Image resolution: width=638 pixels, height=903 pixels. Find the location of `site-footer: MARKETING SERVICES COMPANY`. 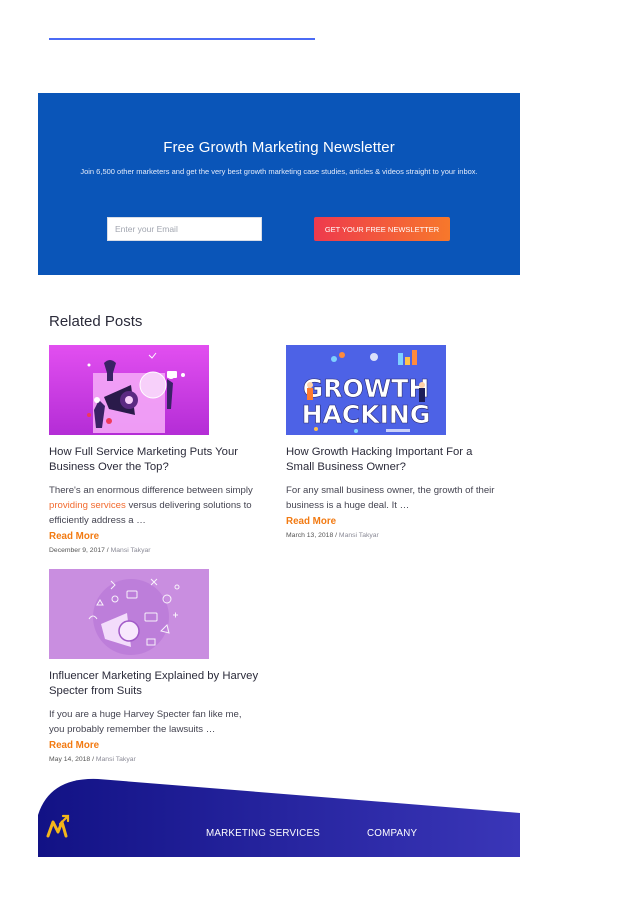

site-footer: MARKETING SERVICES COMPANY is located at coordinates (279, 816).